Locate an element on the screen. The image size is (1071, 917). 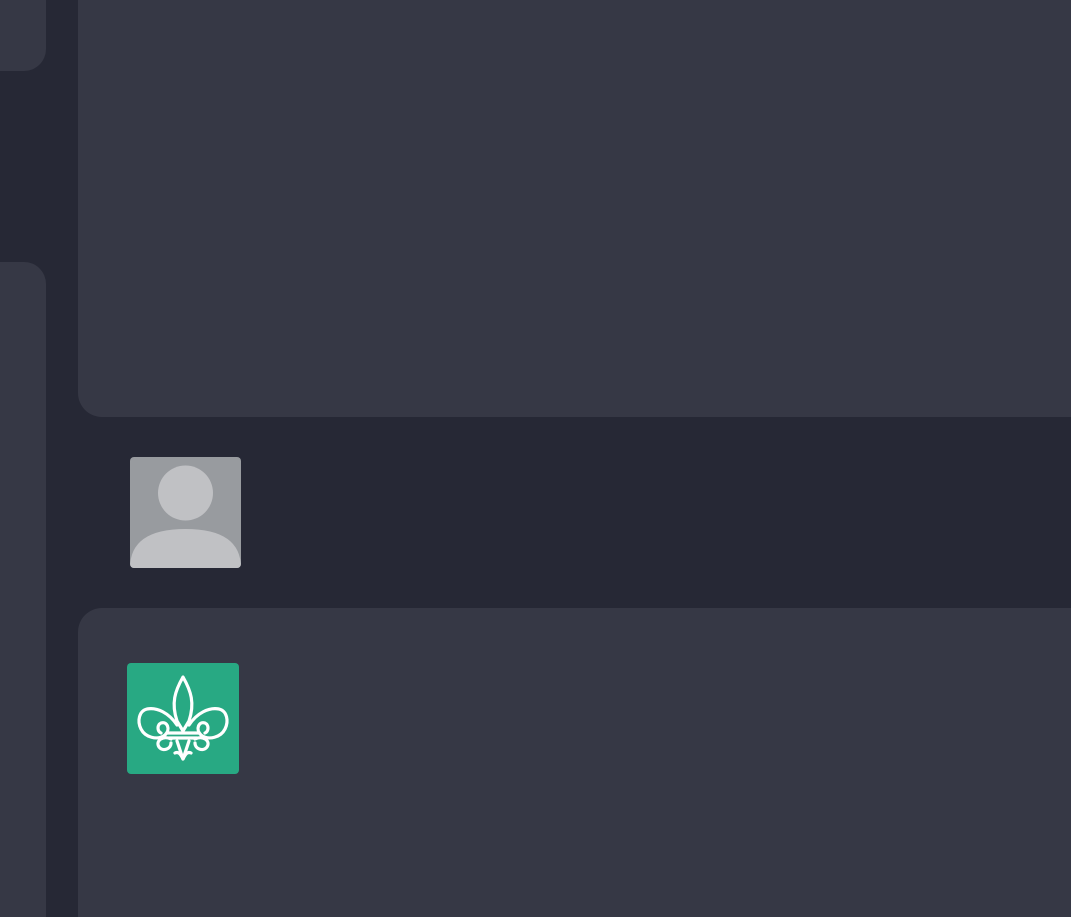
left-panel-bottom is located at coordinates (23, 589).